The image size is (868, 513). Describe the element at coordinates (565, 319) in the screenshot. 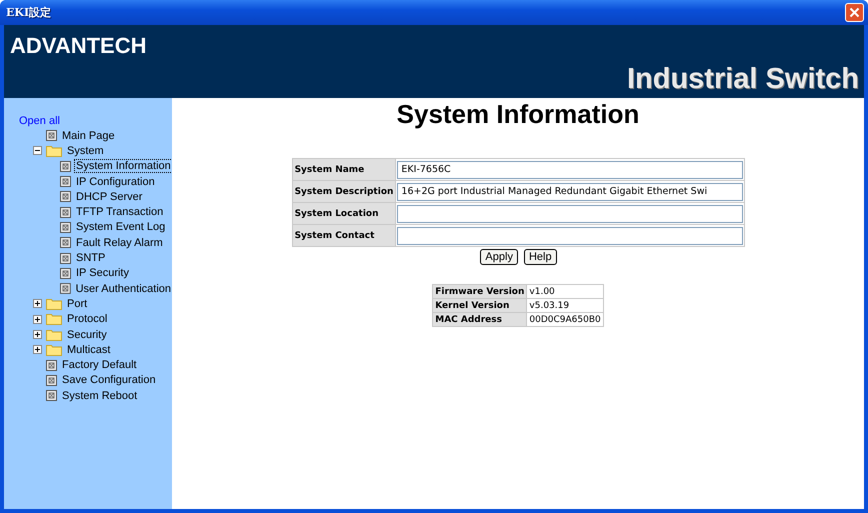

I see `table-cell: 00D0C9A650B0` at that location.